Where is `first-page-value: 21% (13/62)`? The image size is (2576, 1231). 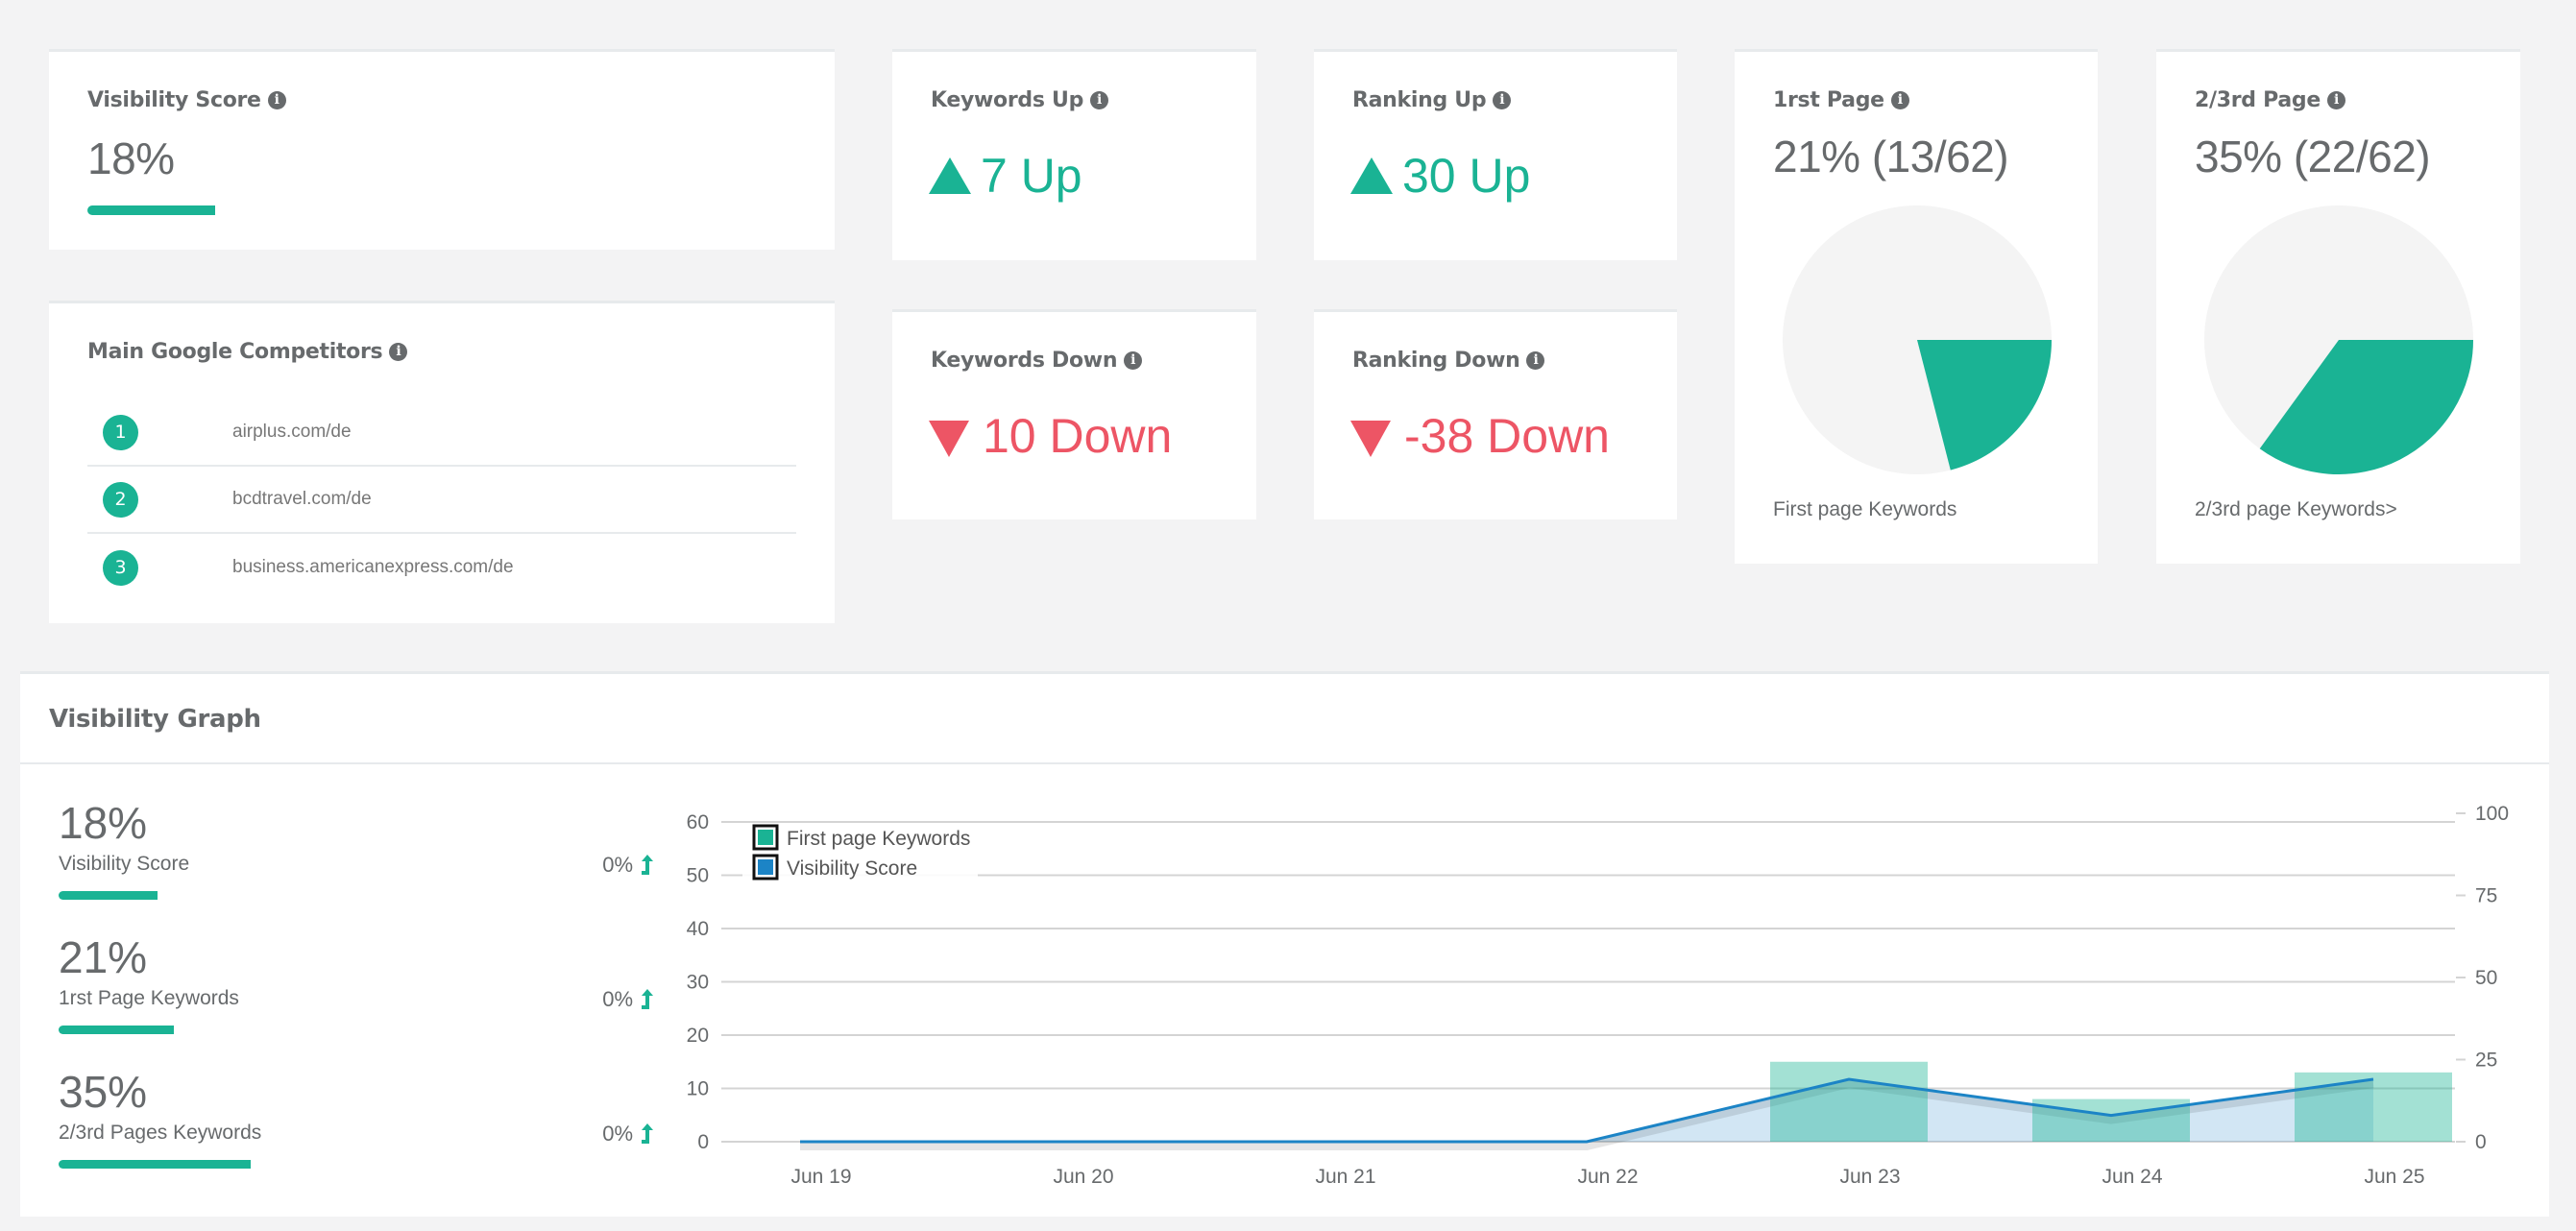 first-page-value: 21% (13/62) is located at coordinates (1891, 156).